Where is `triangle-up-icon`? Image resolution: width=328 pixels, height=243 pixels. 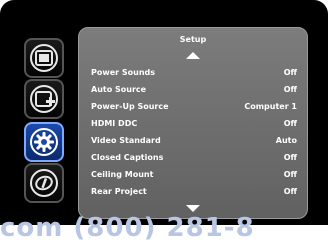
triangle-up-icon is located at coordinates (193, 55).